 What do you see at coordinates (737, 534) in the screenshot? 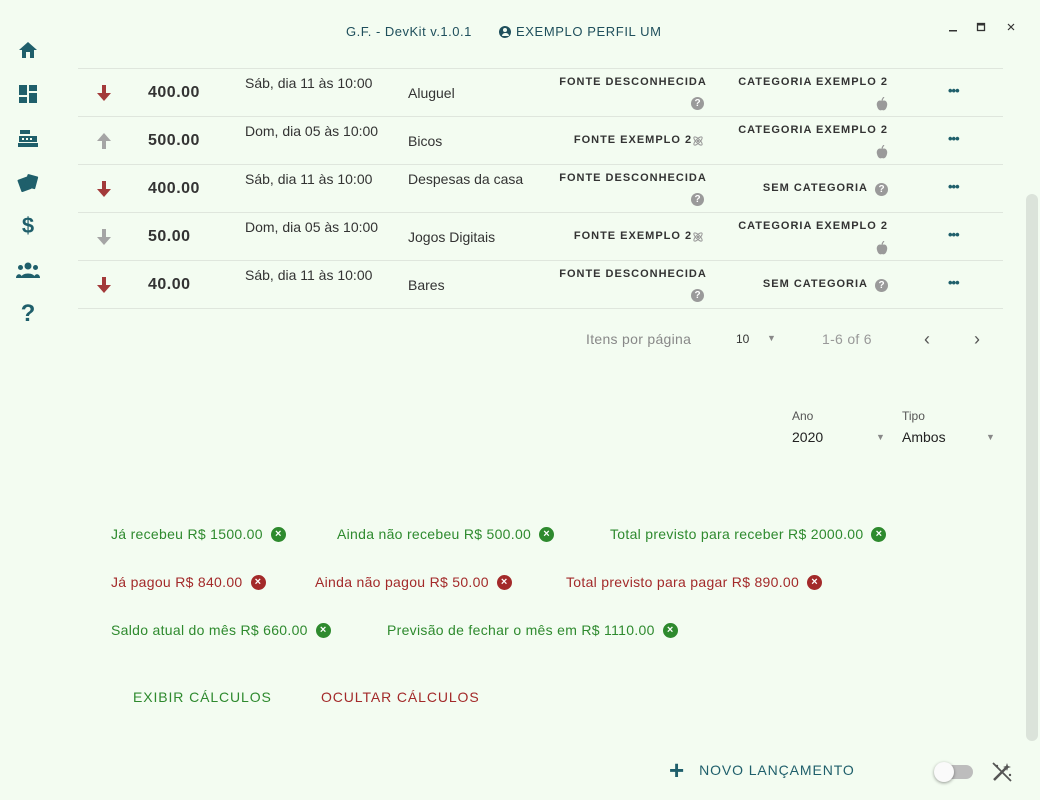
I see `chip-label: Total previsto para receber R$ 2000.00` at bounding box center [737, 534].